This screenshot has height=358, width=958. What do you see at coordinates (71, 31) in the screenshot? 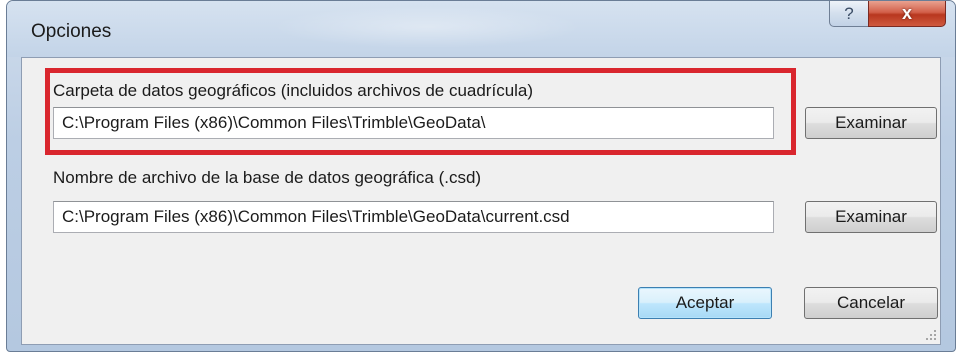
I see `window-title: Opciones` at bounding box center [71, 31].